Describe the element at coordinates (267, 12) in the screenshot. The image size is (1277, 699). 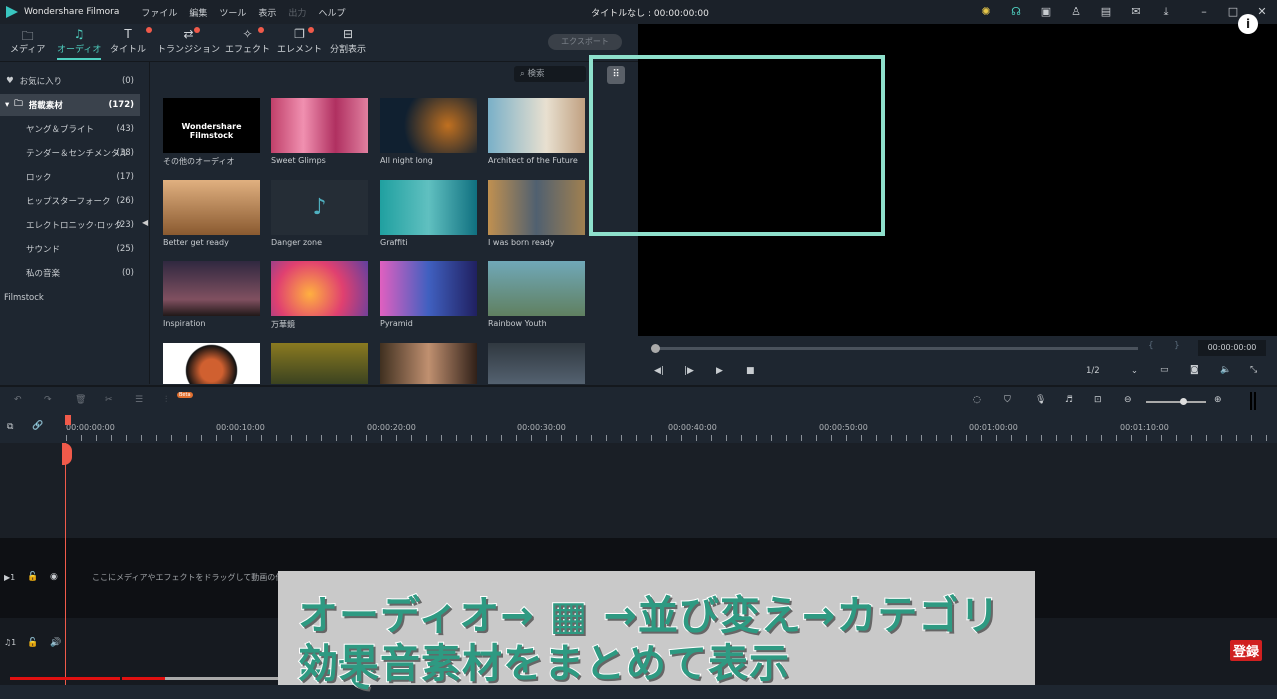
I see `menu-view: 表示` at that location.